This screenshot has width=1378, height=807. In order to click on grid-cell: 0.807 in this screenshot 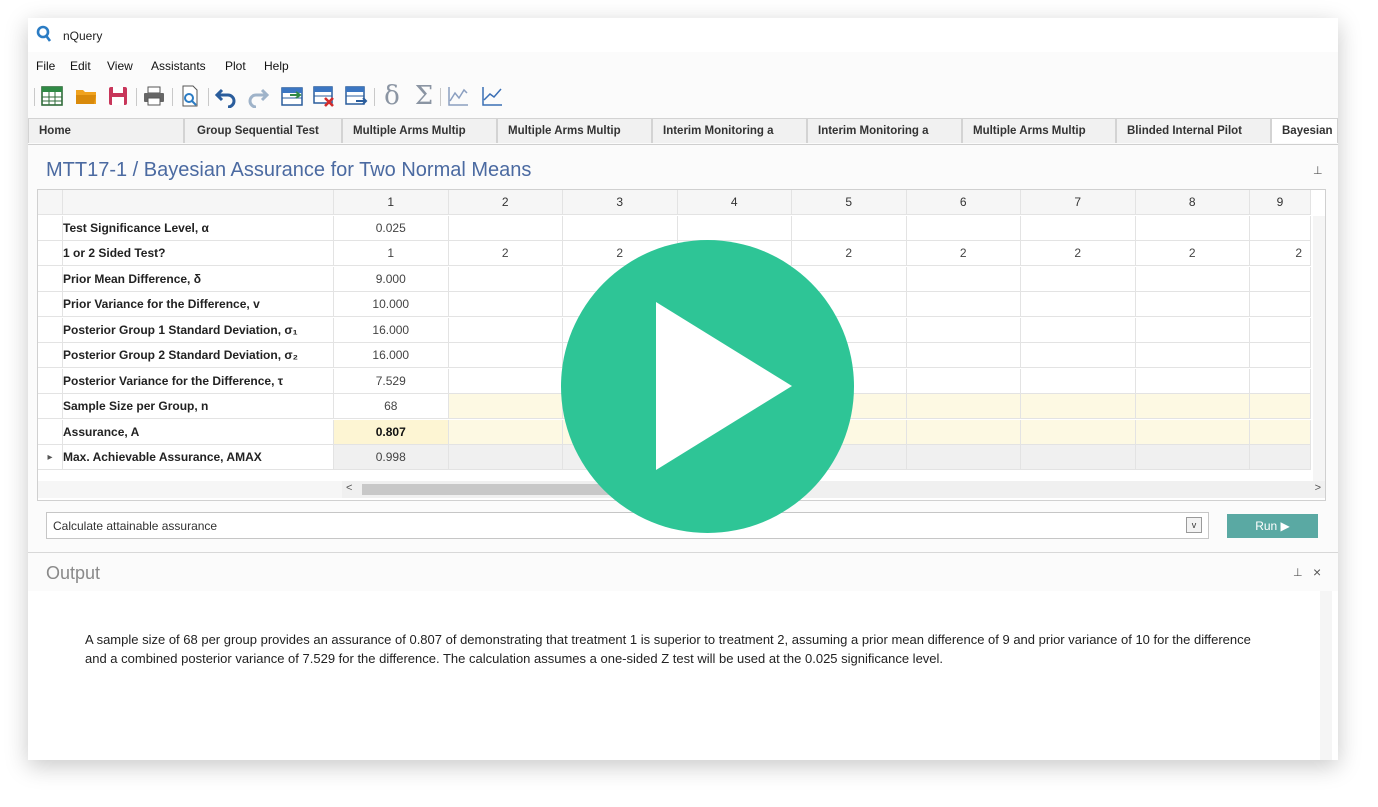, I will do `click(391, 432)`.